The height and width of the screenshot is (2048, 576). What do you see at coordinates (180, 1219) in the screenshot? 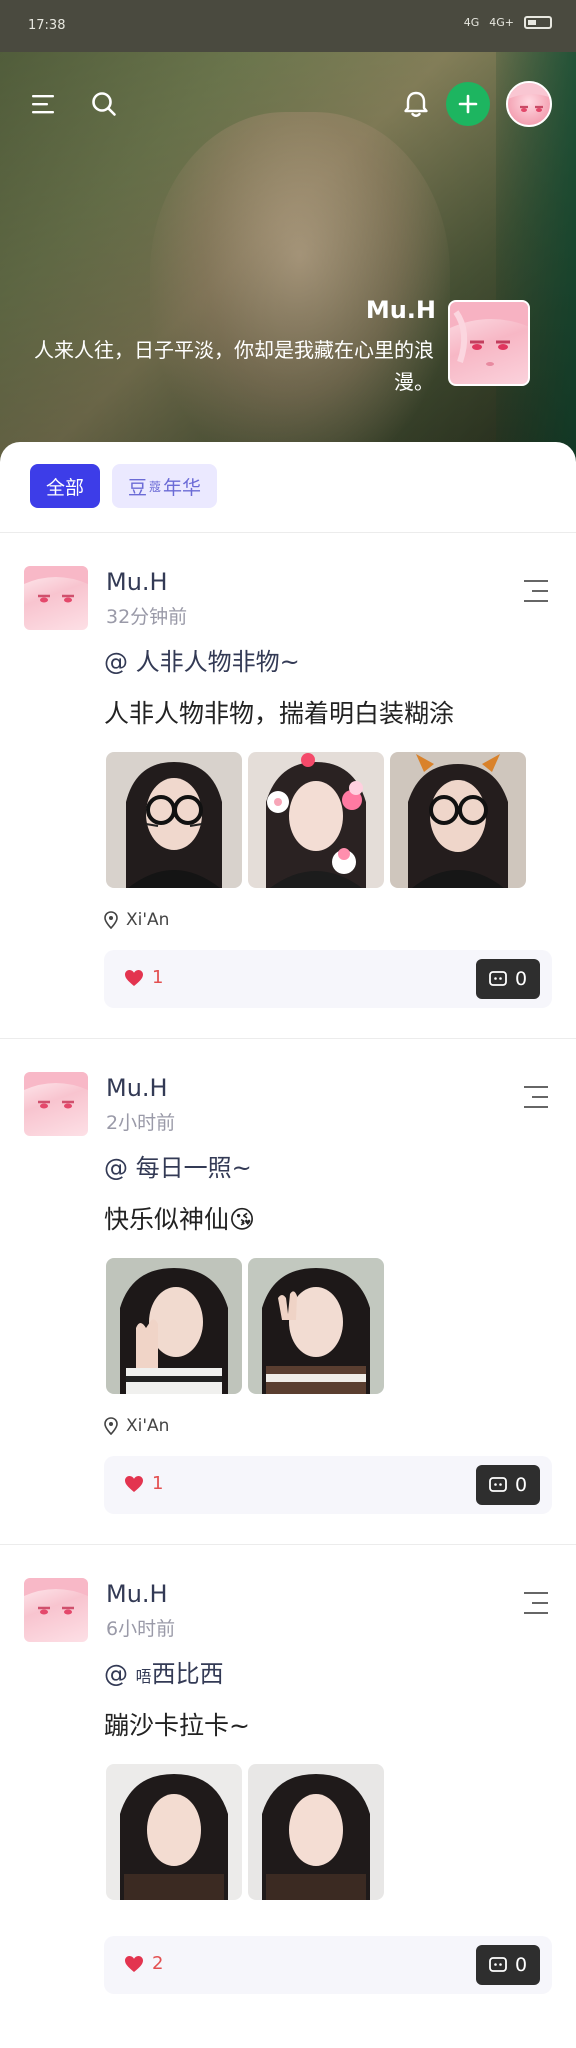
I see `post-text: 快乐似神仙😘` at bounding box center [180, 1219].